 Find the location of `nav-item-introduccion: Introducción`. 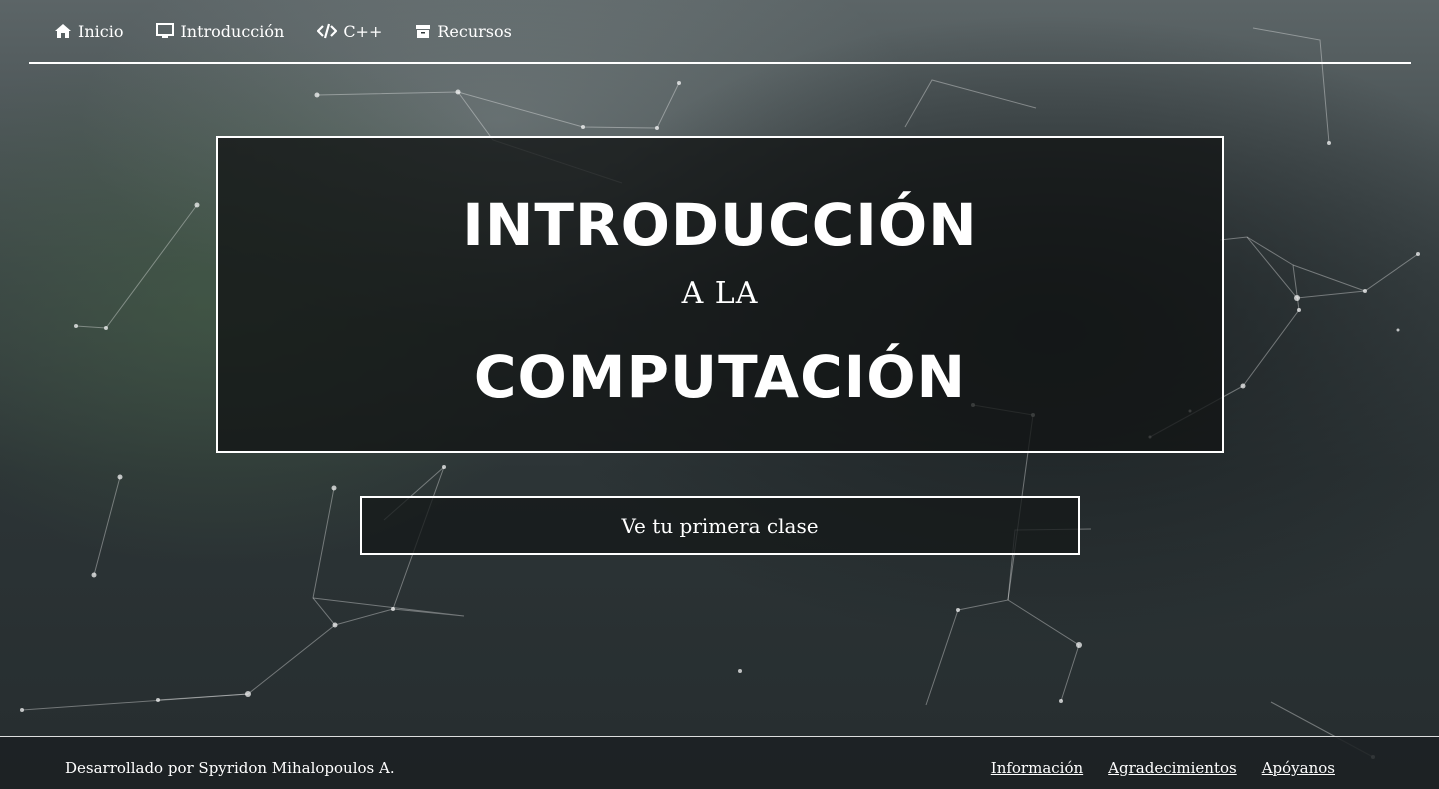

nav-item-introduccion: Introducción is located at coordinates (220, 31).